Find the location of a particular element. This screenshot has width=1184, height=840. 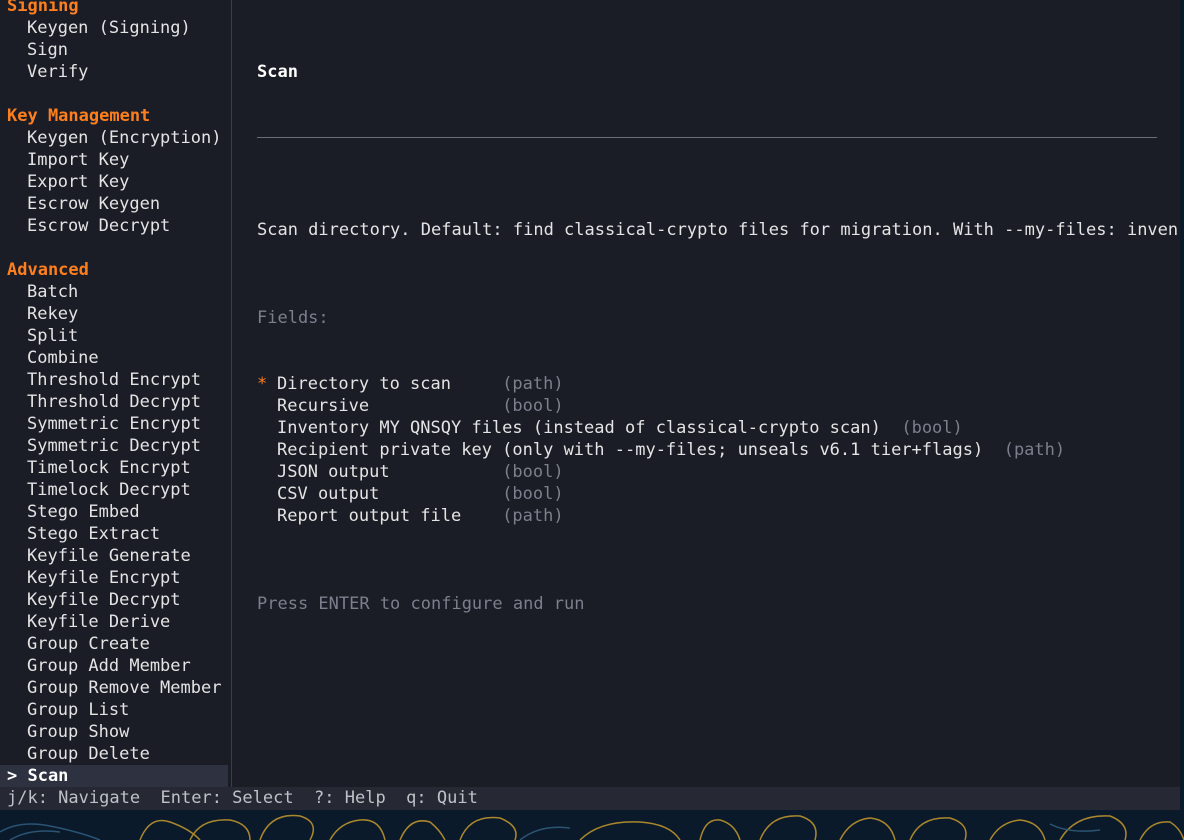

fields-label: Fields: is located at coordinates (293, 318).